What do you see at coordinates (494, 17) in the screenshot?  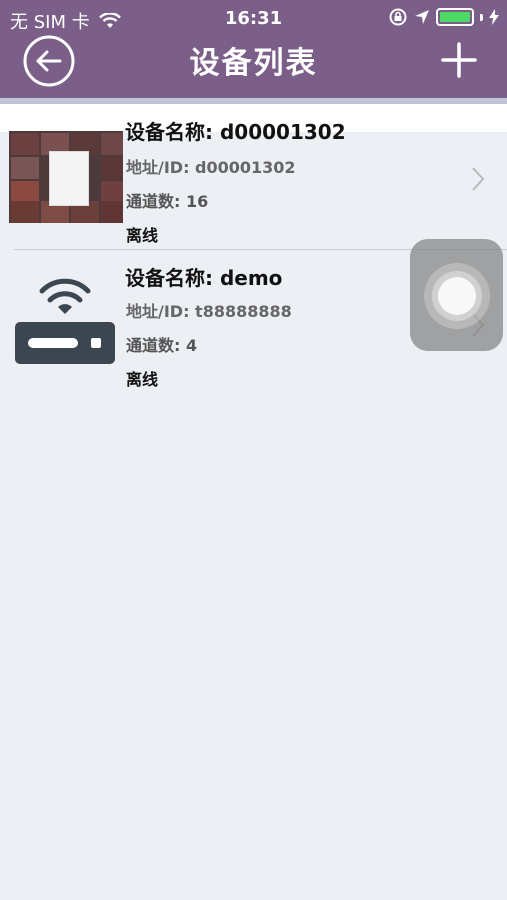 I see `charging-bolt-icon` at bounding box center [494, 17].